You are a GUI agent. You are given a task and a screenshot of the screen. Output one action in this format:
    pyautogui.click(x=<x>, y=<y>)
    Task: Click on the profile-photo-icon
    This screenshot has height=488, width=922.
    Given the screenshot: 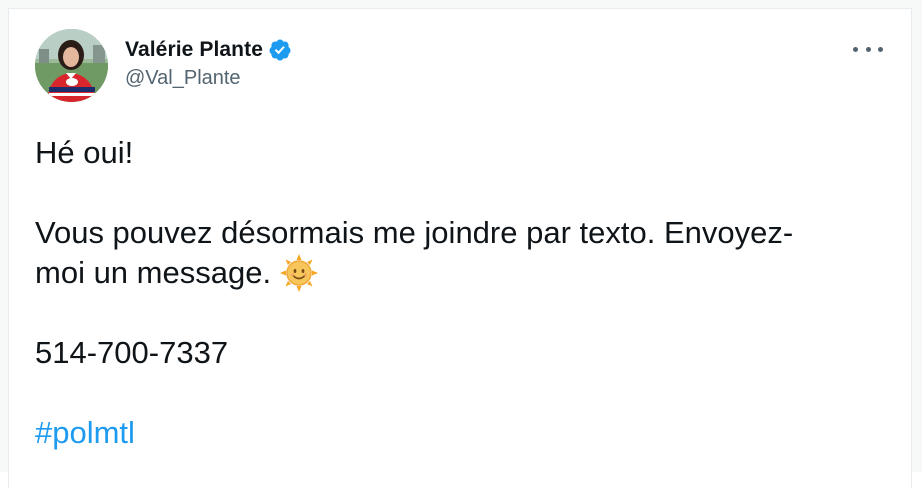 What is the action you would take?
    pyautogui.click(x=71, y=65)
    